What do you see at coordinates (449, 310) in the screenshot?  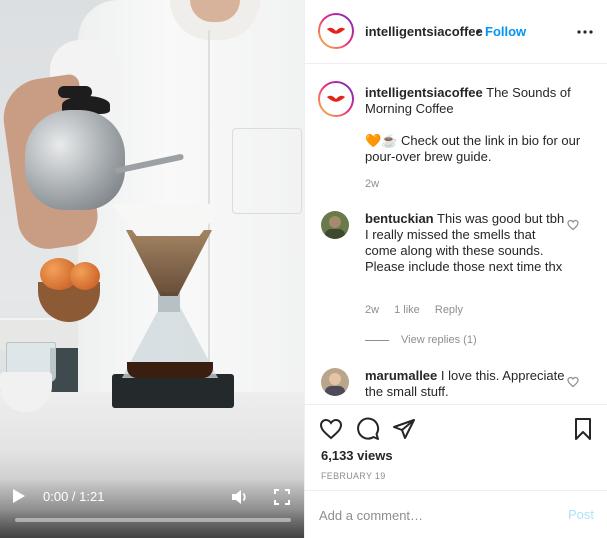 I see `reply-button: Reply` at bounding box center [449, 310].